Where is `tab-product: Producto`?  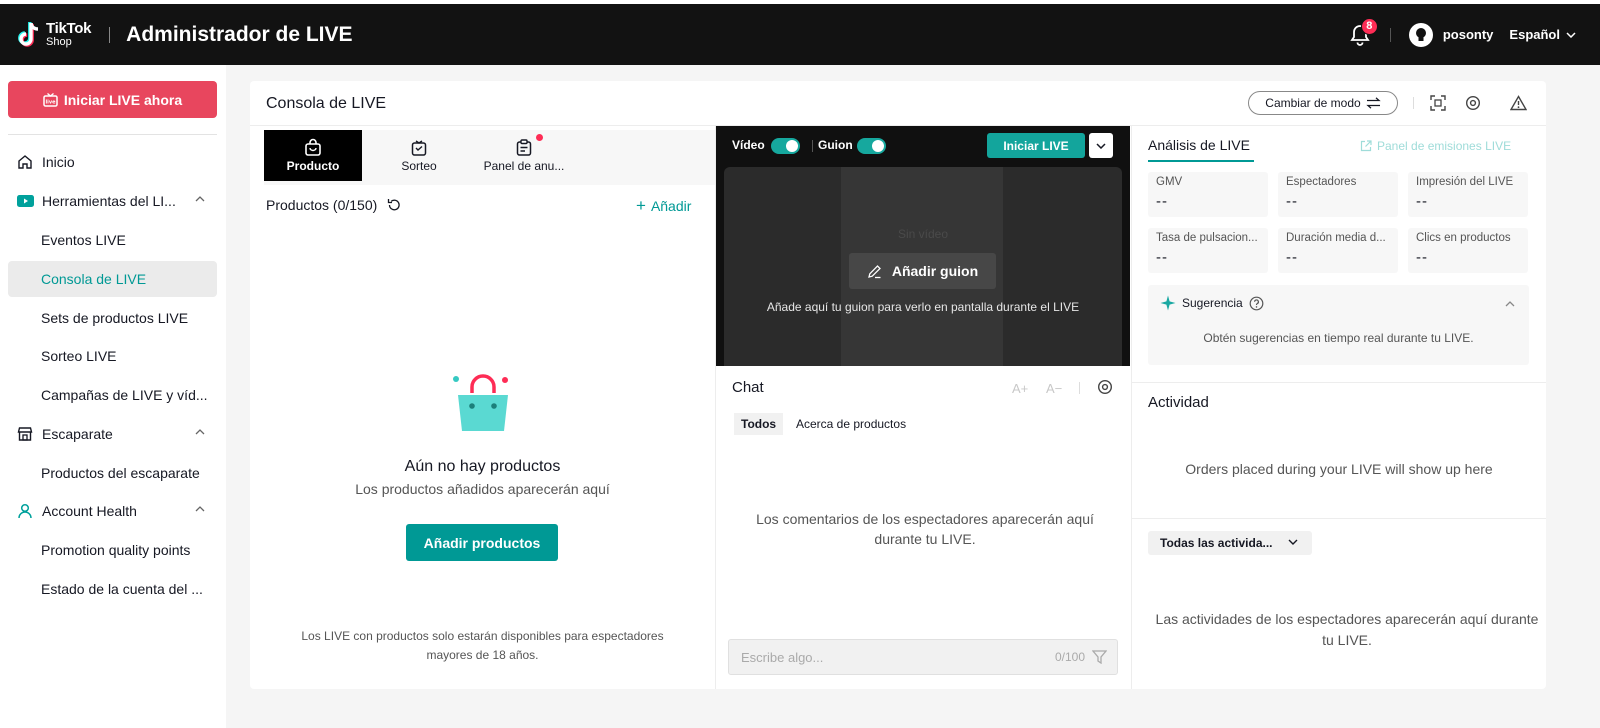
tab-product: Producto is located at coordinates (313, 155).